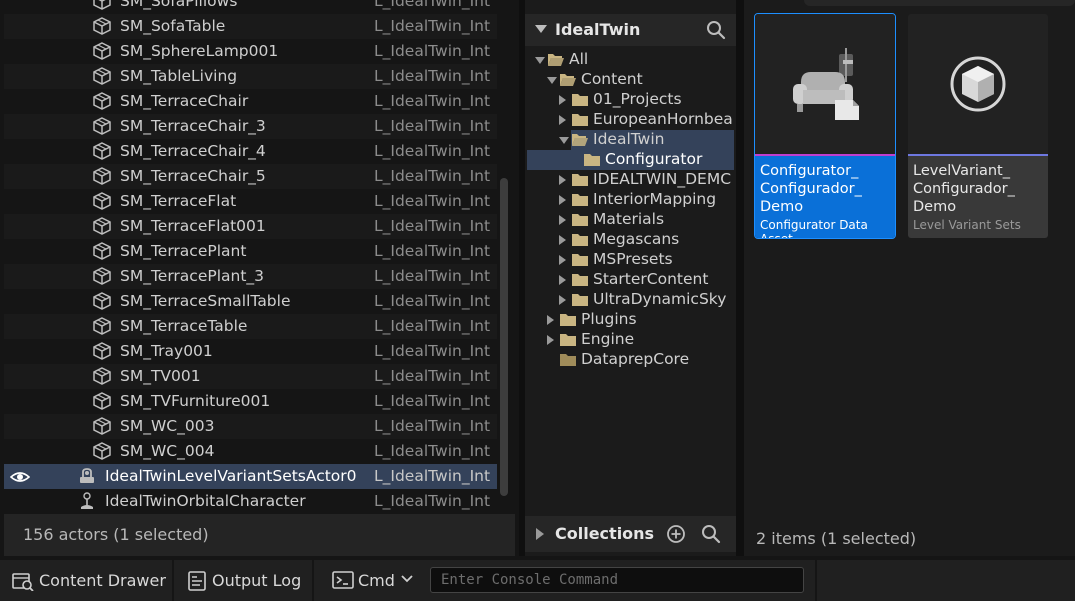  Describe the element at coordinates (250, 426) in the screenshot. I see `outliner-row: SM_WC_003 L_IdealTwin_Int` at that location.